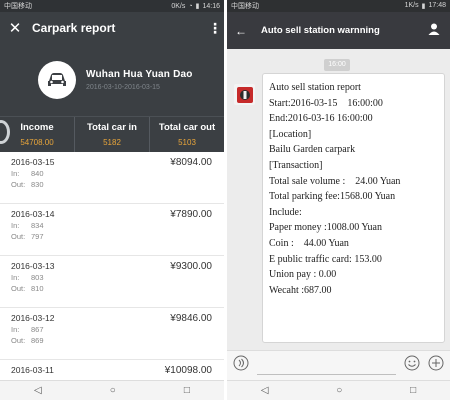 The height and width of the screenshot is (400, 450). I want to click on msg-line: Coin : 44.00 Yuan, so click(309, 243).